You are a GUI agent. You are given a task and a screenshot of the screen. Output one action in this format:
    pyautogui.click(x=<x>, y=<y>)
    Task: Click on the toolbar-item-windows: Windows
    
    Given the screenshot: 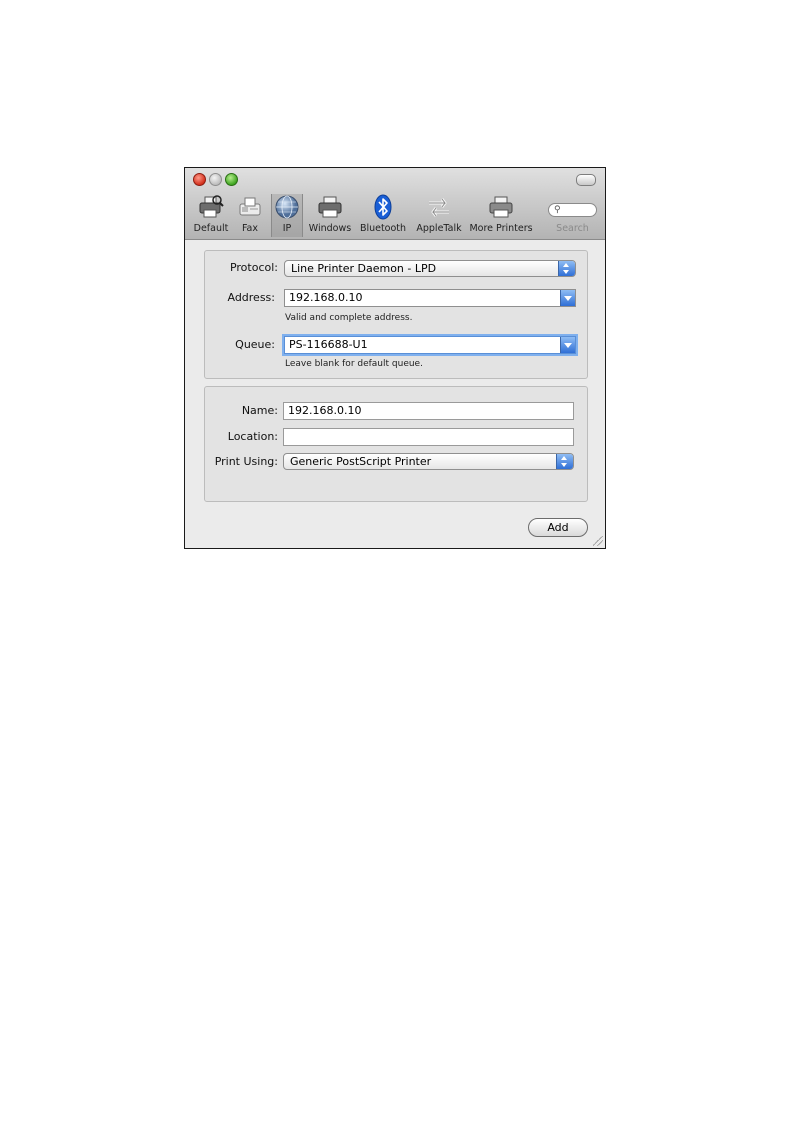 What is the action you would take?
    pyautogui.click(x=330, y=215)
    